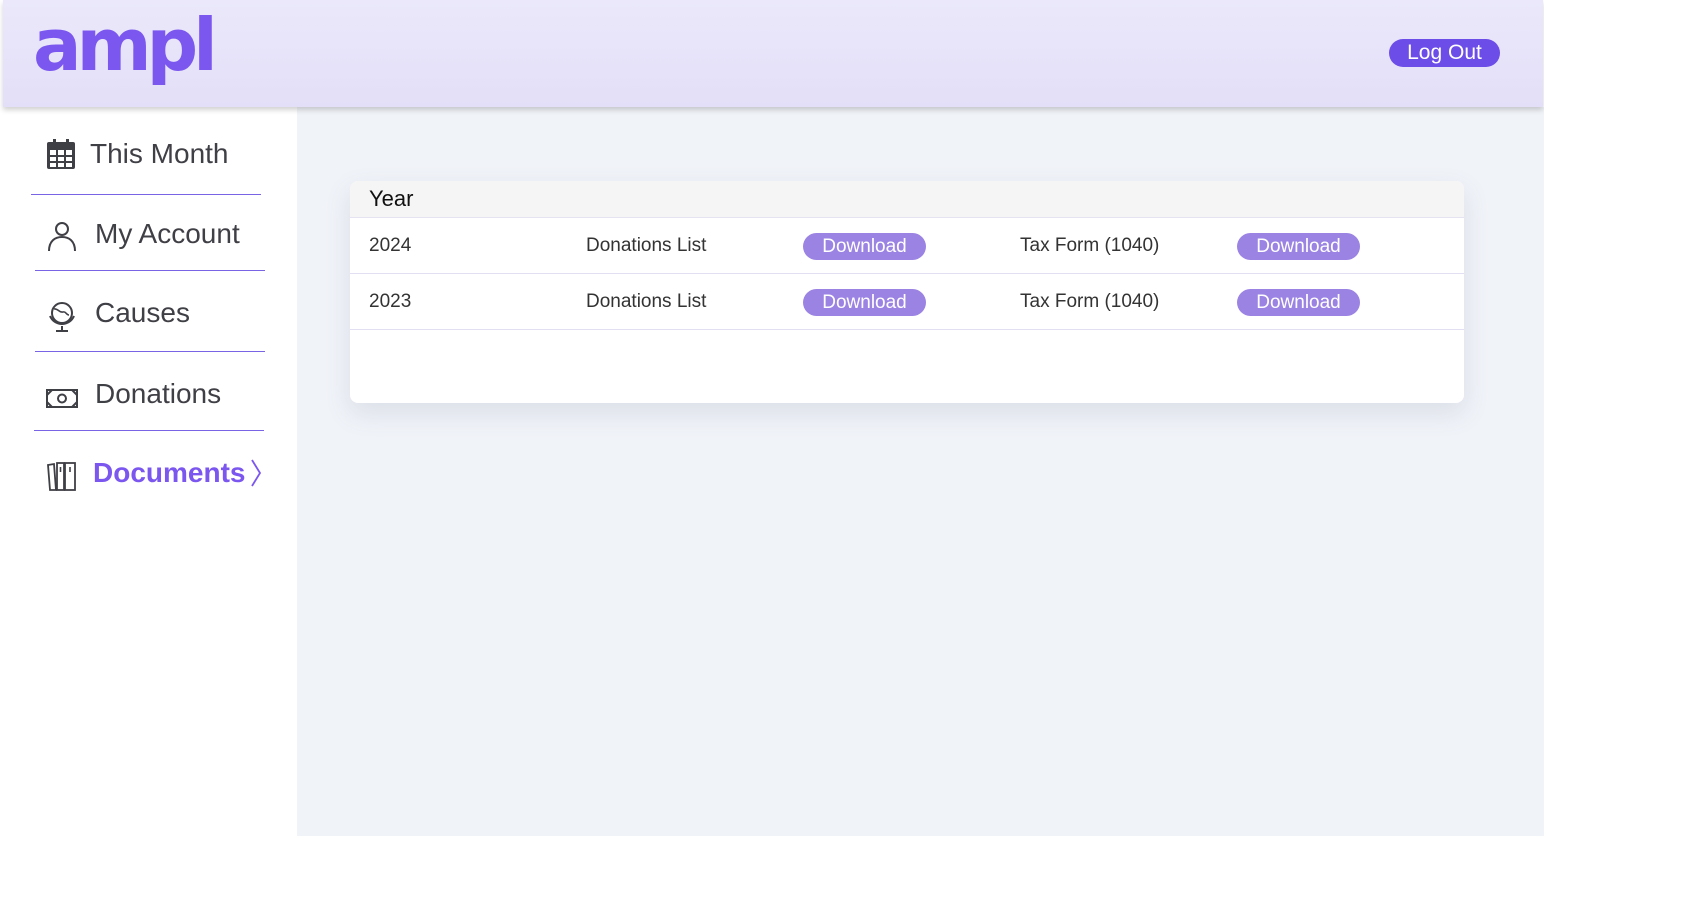 This screenshot has width=1689, height=900. Describe the element at coordinates (125, 45) in the screenshot. I see `ampl-logo: ampl` at that location.